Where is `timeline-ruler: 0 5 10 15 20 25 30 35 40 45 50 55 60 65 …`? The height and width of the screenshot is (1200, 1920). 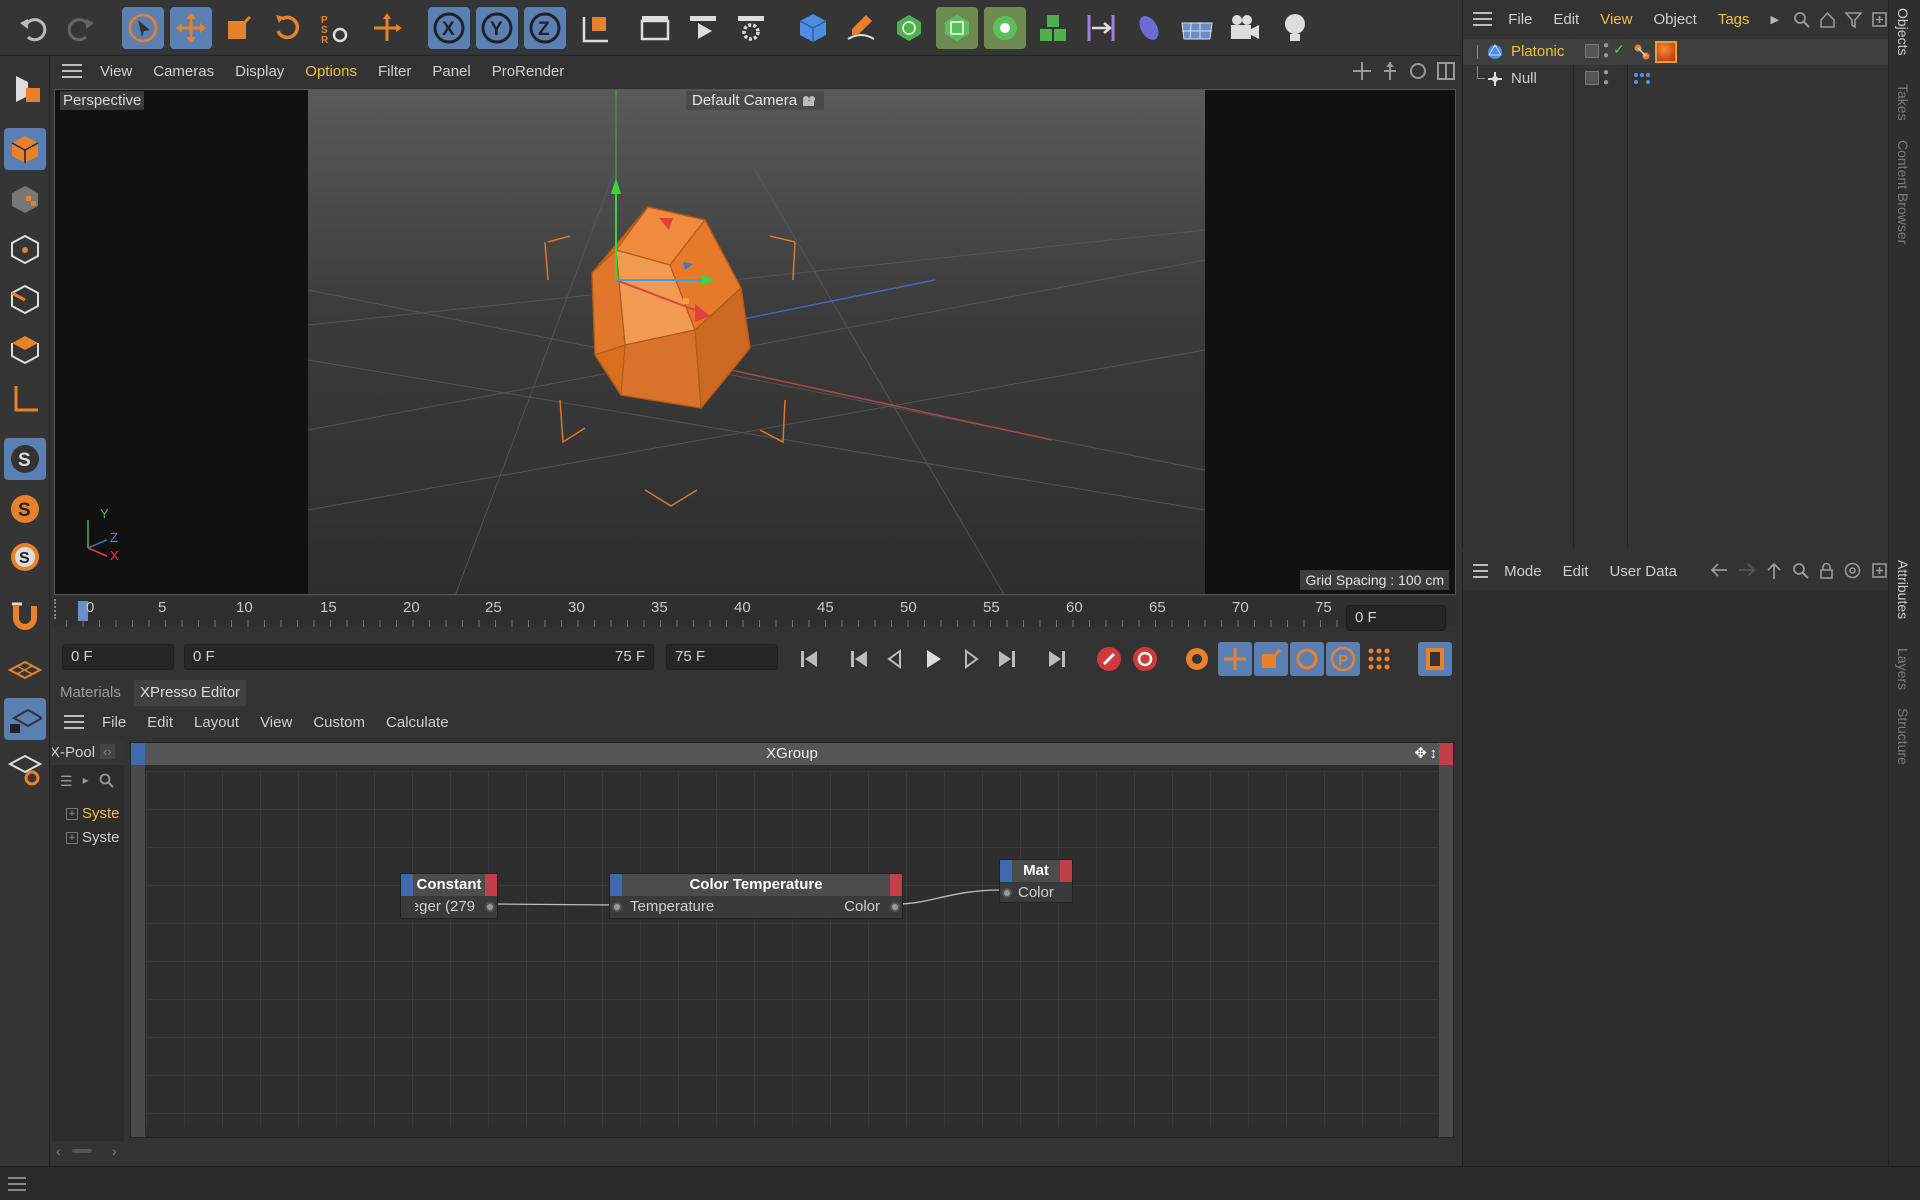 timeline-ruler: 0 5 10 15 20 25 30 35 40 45 50 55 60 65 … is located at coordinates (755, 614).